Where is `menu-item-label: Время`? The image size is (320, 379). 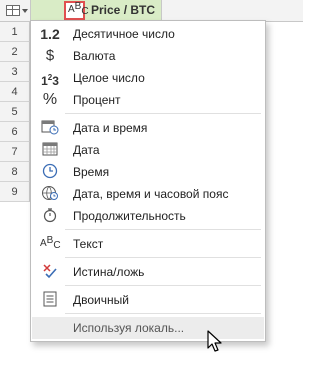 menu-item-label: Время is located at coordinates (91, 172).